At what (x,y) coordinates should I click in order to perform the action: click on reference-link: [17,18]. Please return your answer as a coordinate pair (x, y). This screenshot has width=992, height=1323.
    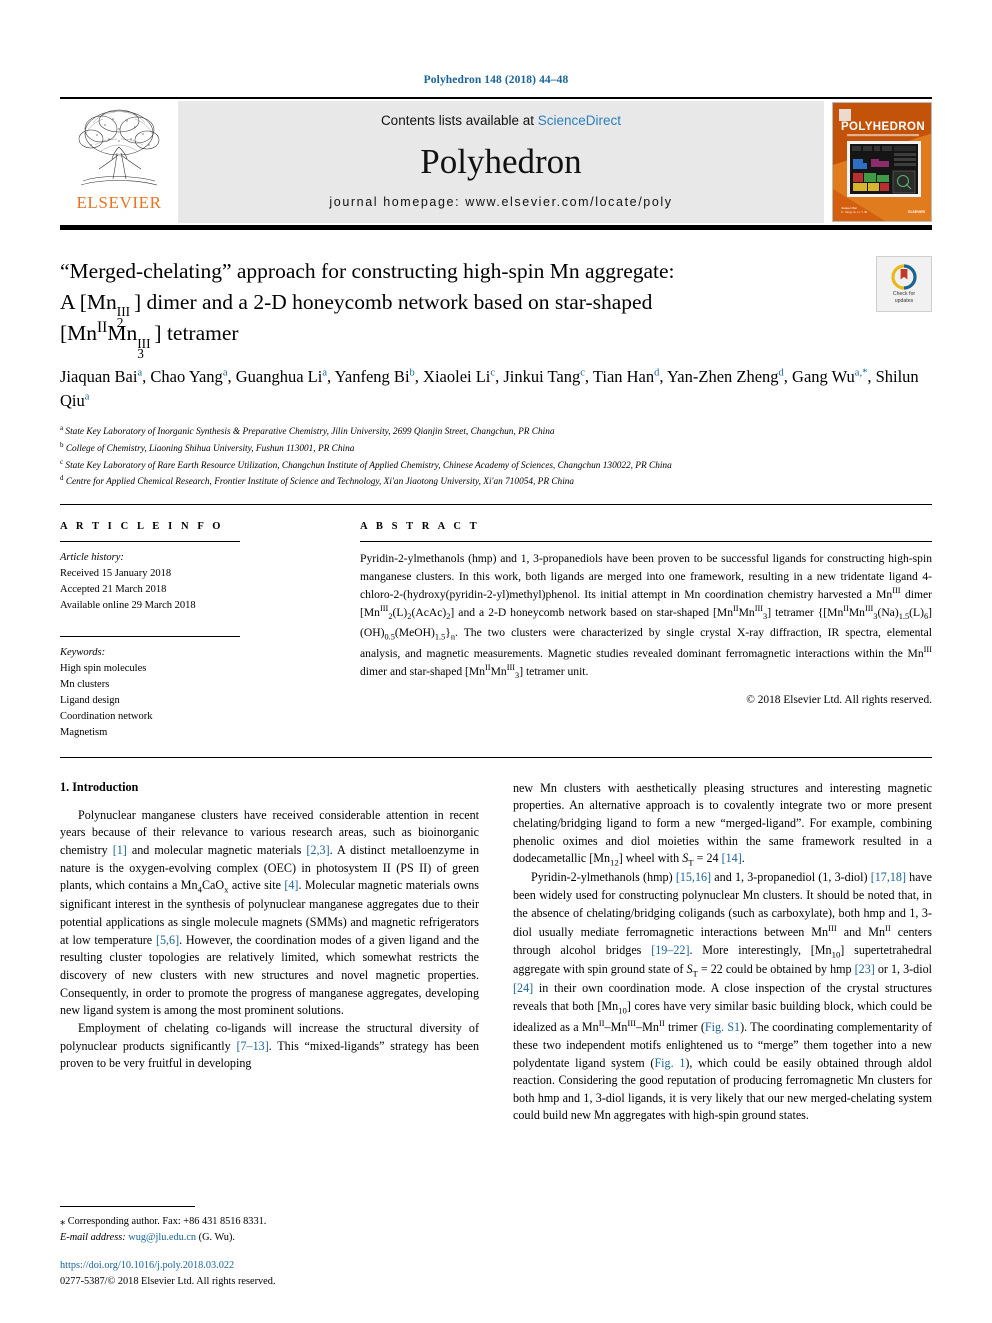
    Looking at the image, I should click on (888, 877).